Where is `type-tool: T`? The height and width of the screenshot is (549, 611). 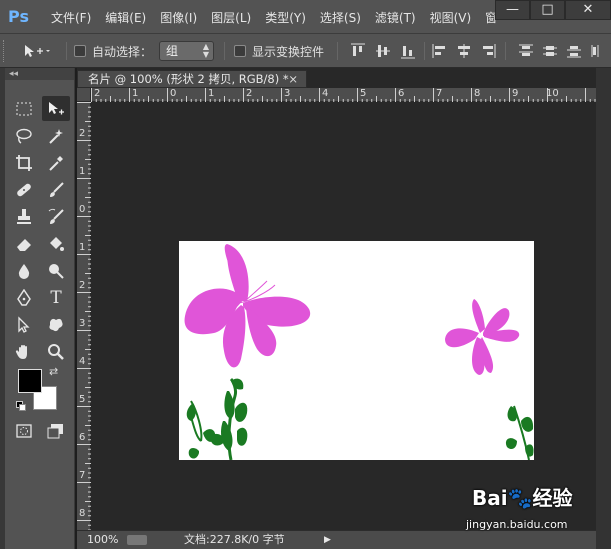 type-tool: T is located at coordinates (56, 297).